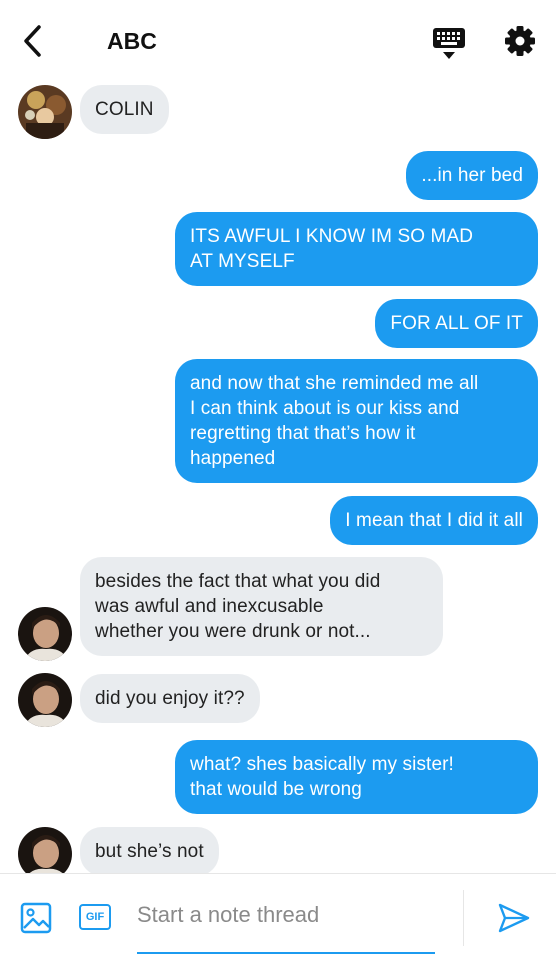 Image resolution: width=556 pixels, height=961 pixels. I want to click on divider, so click(463, 918).